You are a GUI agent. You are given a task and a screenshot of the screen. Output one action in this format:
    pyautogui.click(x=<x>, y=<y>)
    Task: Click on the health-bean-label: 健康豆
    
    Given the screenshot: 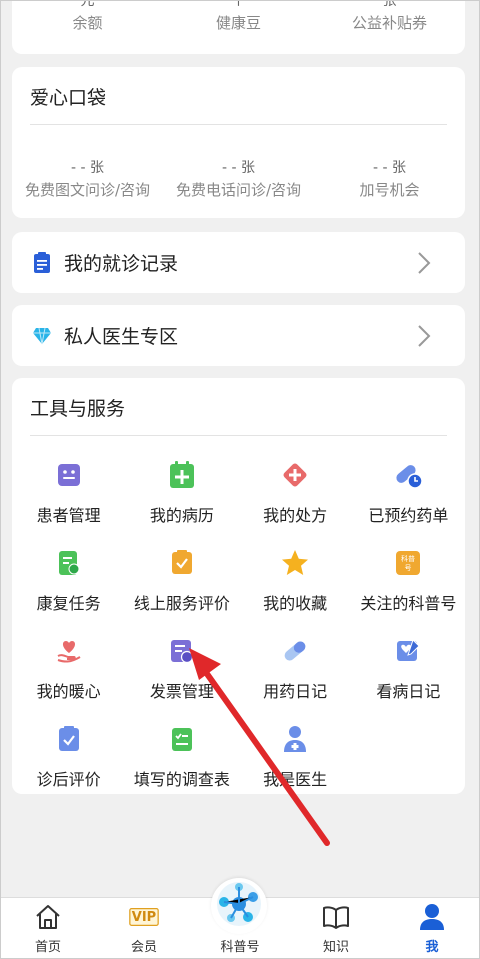 What is the action you would take?
    pyautogui.click(x=238, y=23)
    